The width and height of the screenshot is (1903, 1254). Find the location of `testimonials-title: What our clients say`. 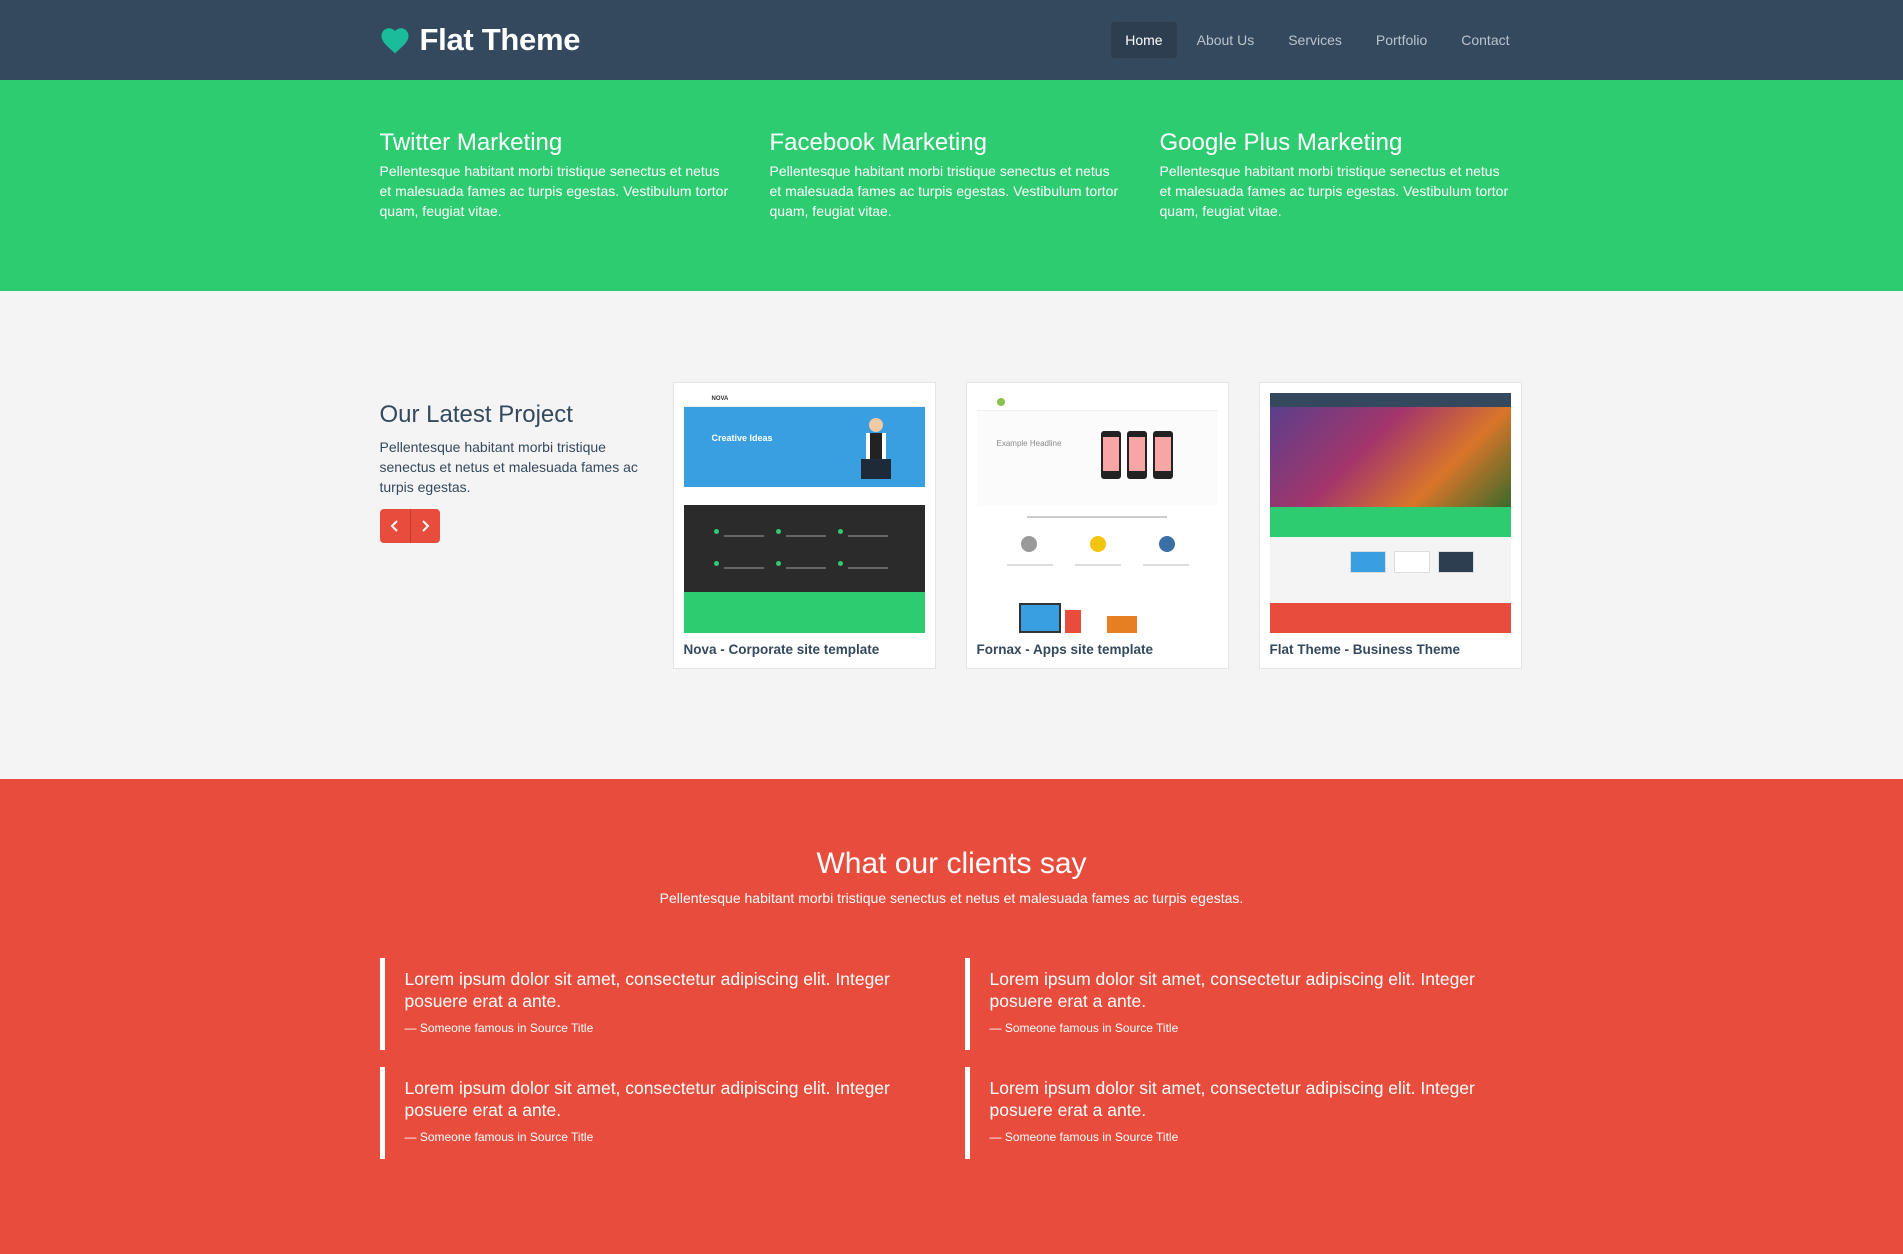

testimonials-title: What our clients say is located at coordinates (951, 863).